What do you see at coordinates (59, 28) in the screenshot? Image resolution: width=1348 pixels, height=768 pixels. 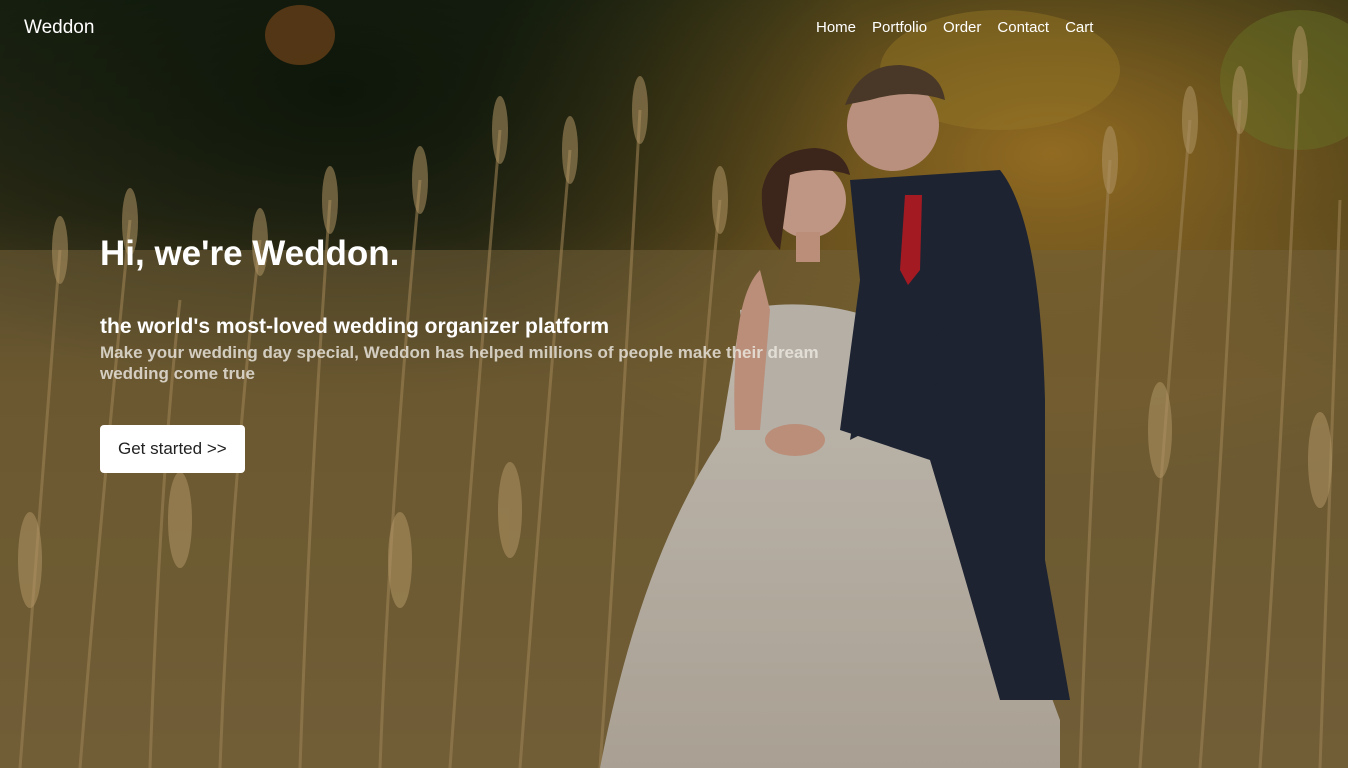 I see `brand-logo-link: Weddon` at bounding box center [59, 28].